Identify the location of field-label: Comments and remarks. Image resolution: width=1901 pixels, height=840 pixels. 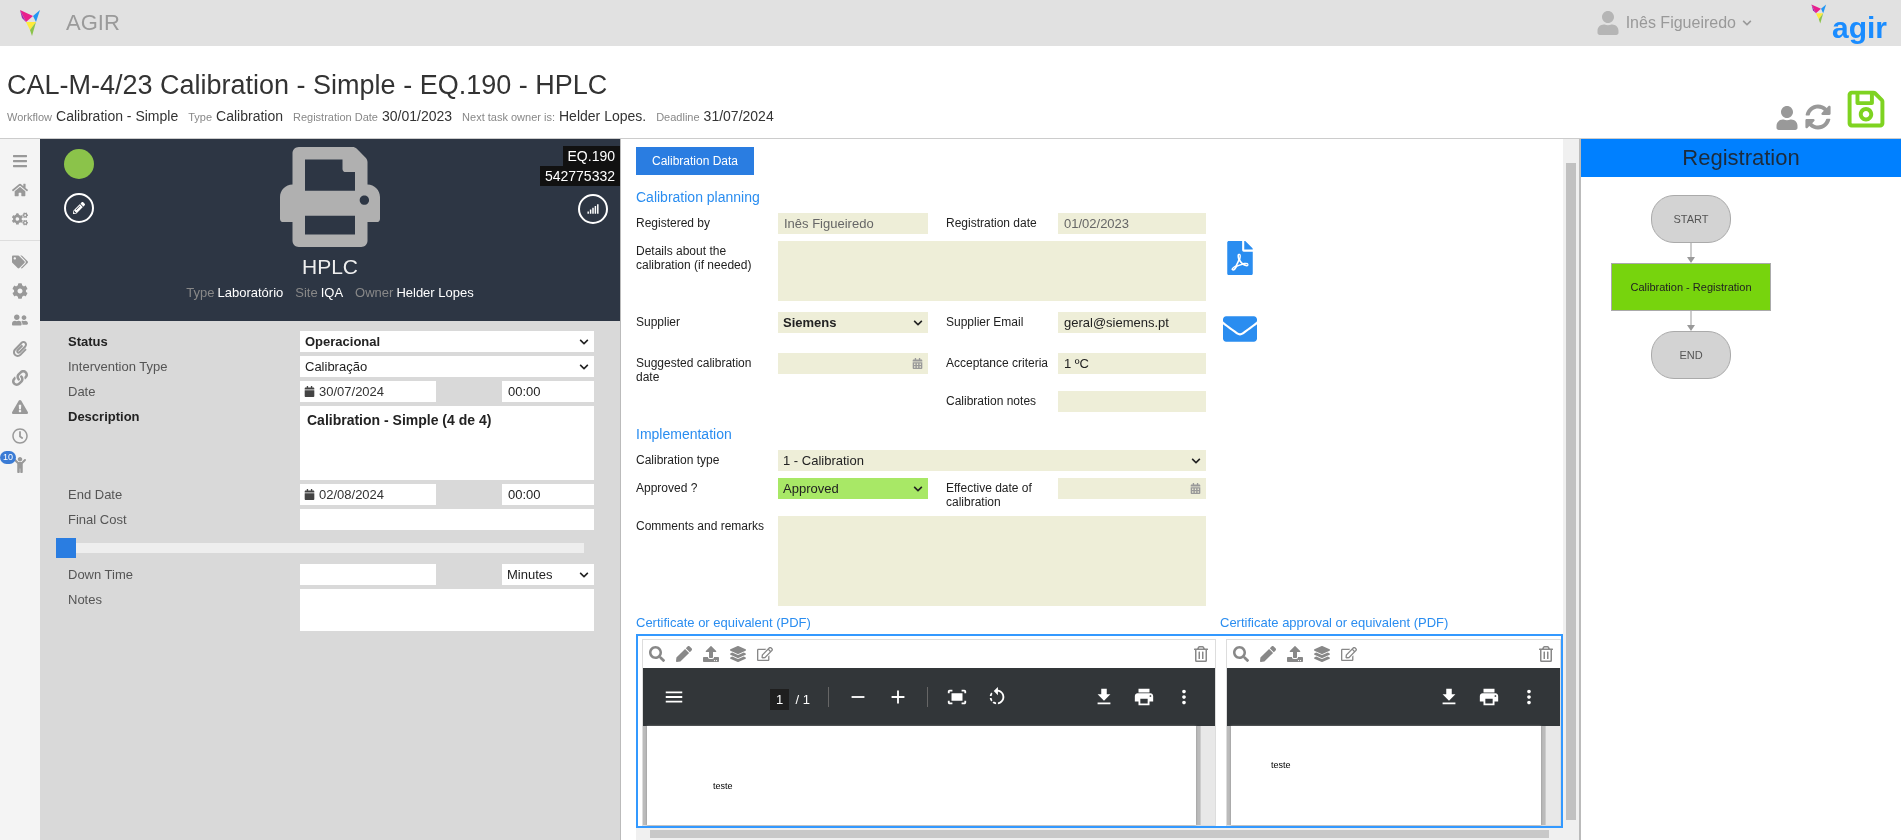
(701, 525).